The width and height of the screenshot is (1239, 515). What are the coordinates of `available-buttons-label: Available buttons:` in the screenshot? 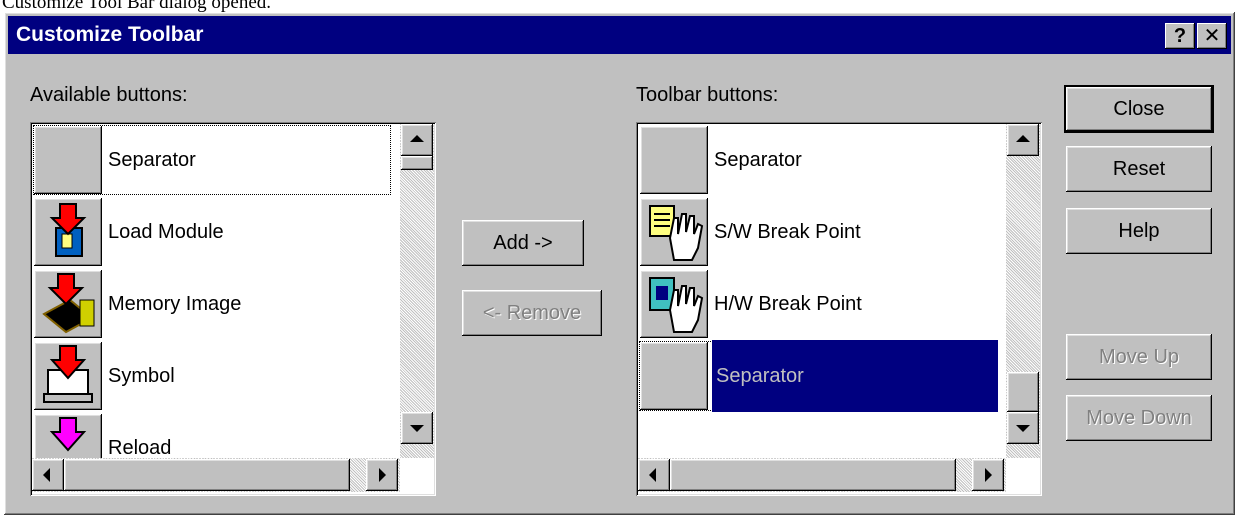 It's located at (109, 95).